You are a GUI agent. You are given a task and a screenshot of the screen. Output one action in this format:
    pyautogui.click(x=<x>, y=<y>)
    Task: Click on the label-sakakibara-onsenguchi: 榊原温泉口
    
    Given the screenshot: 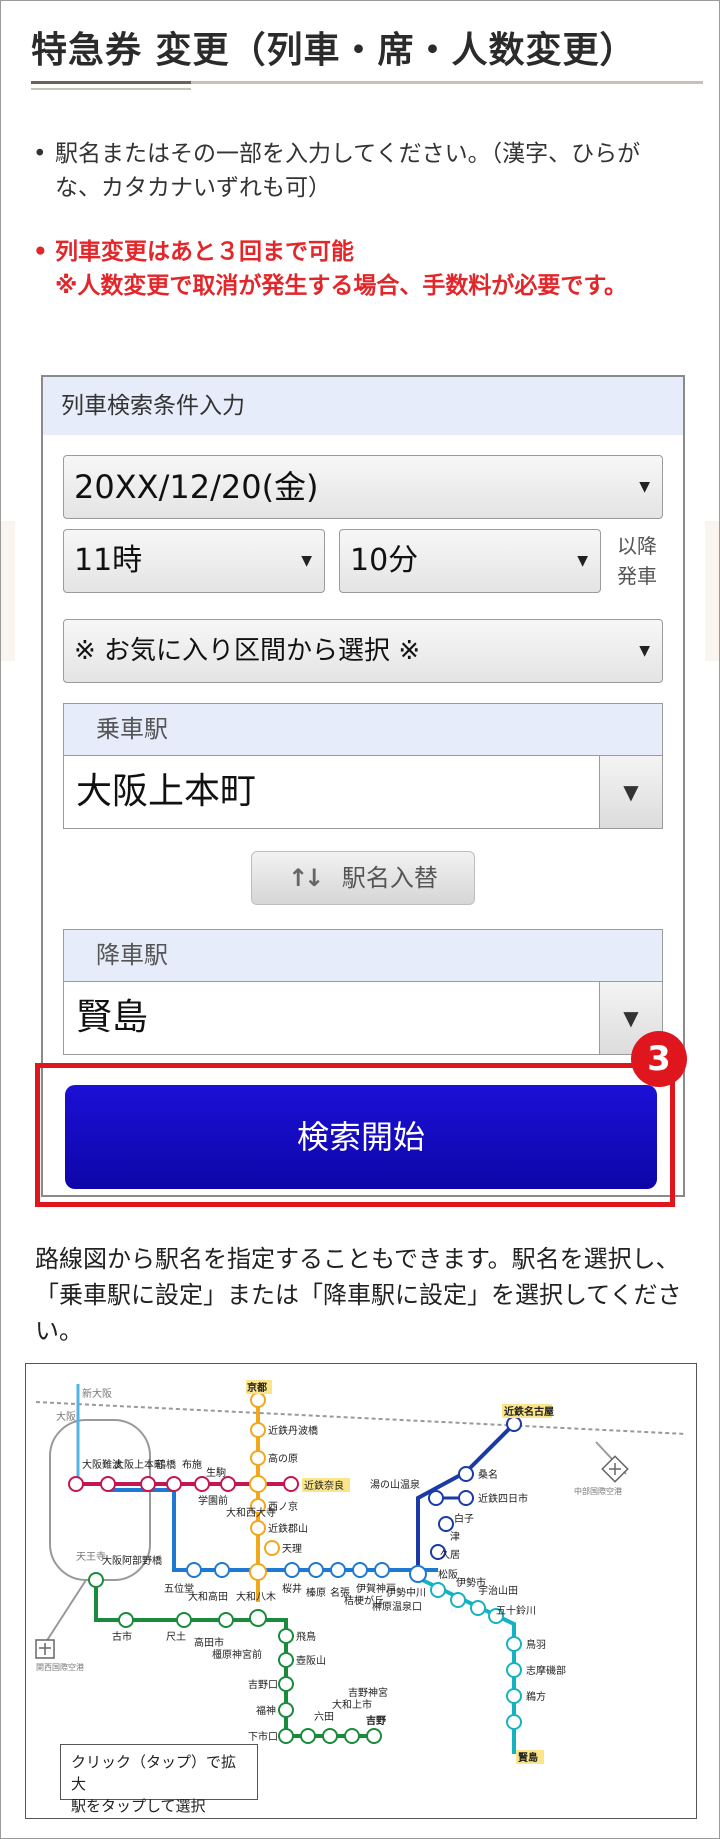 What is the action you would take?
    pyautogui.click(x=397, y=1606)
    